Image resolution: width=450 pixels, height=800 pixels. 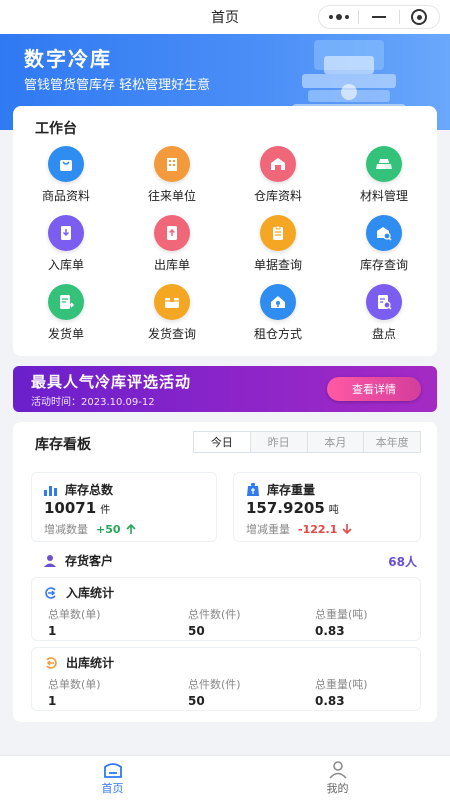 What do you see at coordinates (419, 17) in the screenshot?
I see `target-close-icon` at bounding box center [419, 17].